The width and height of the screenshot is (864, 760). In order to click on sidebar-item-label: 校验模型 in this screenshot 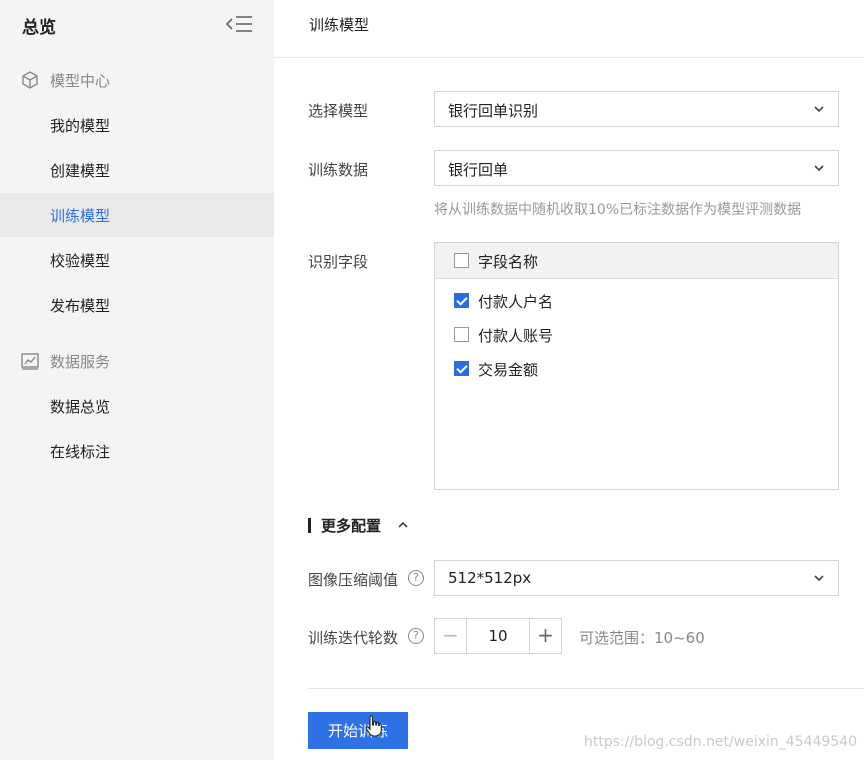, I will do `click(80, 261)`.